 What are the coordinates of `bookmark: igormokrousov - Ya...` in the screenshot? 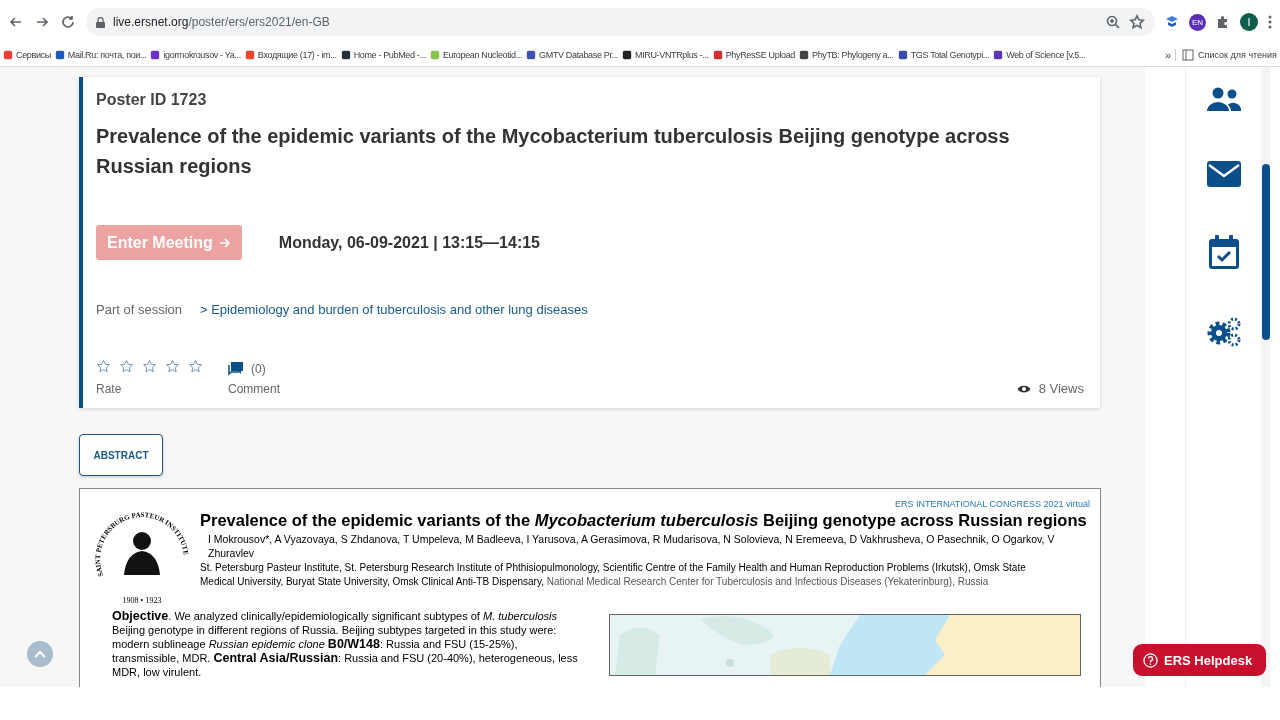 It's located at (195, 55).